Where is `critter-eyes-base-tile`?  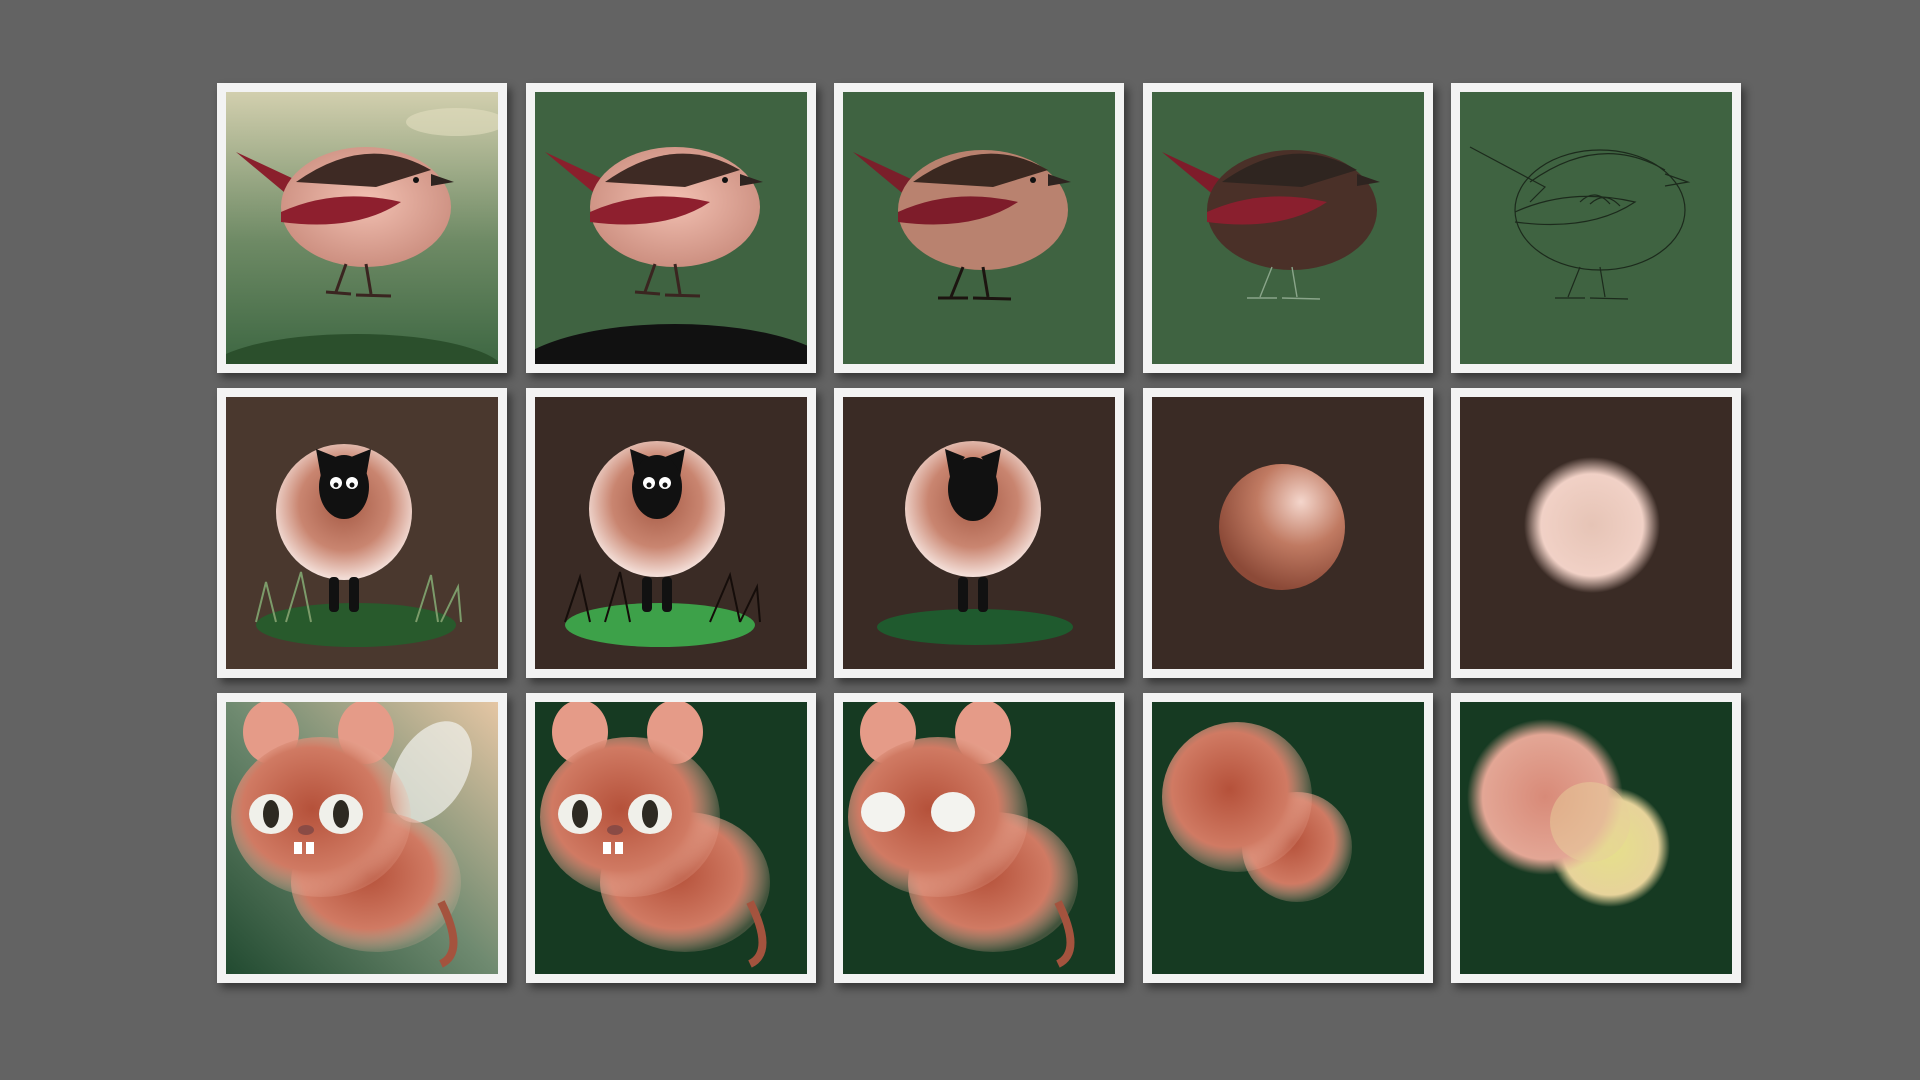
critter-eyes-base-tile is located at coordinates (979, 838).